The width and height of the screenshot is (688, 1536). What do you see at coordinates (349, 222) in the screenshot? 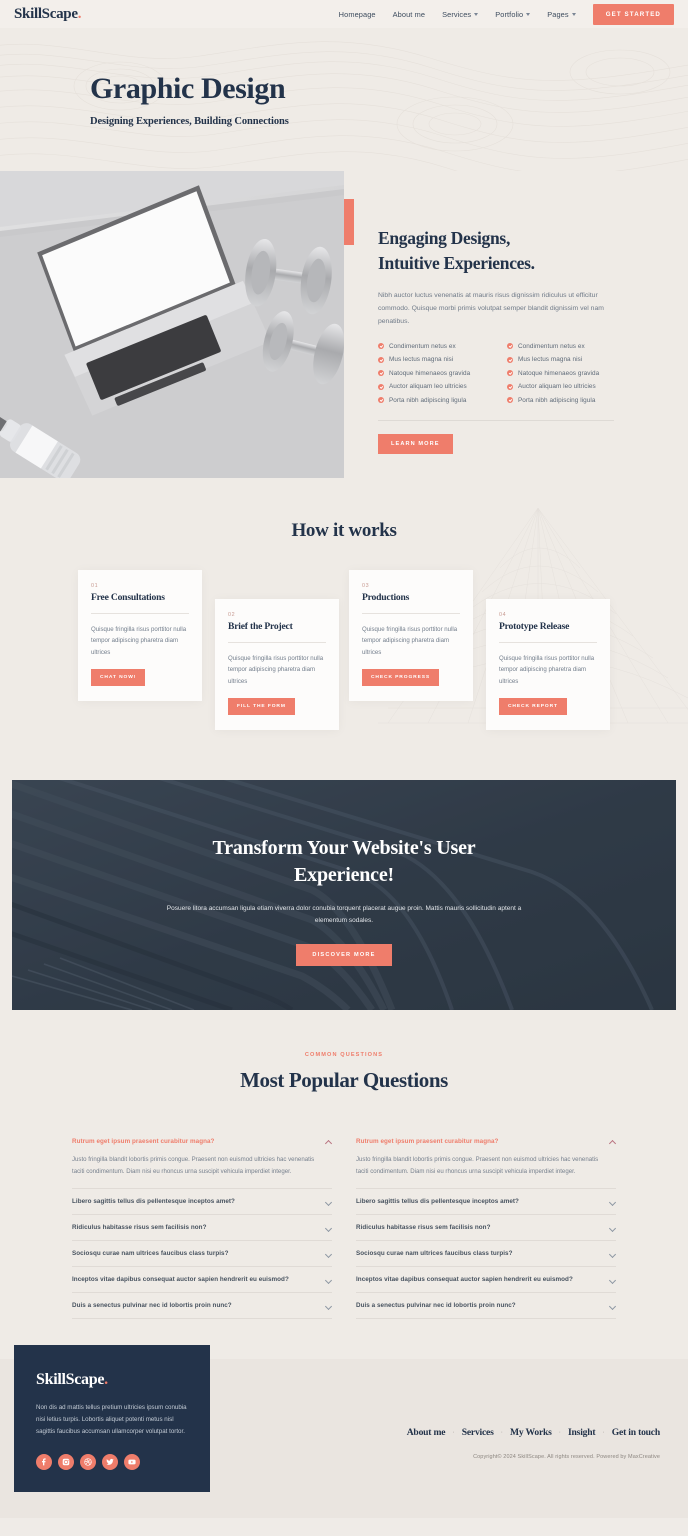
I see `accent-bar` at bounding box center [349, 222].